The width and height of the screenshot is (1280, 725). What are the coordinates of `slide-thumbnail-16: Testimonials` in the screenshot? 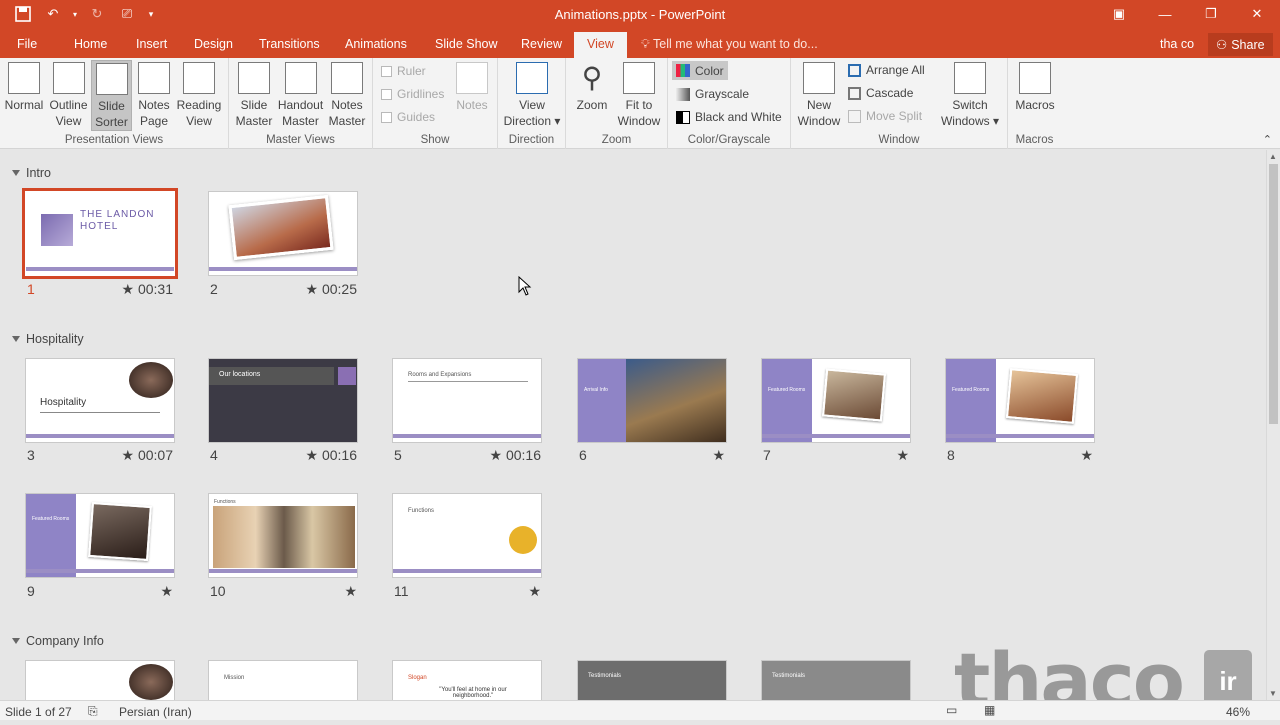 It's located at (836, 680).